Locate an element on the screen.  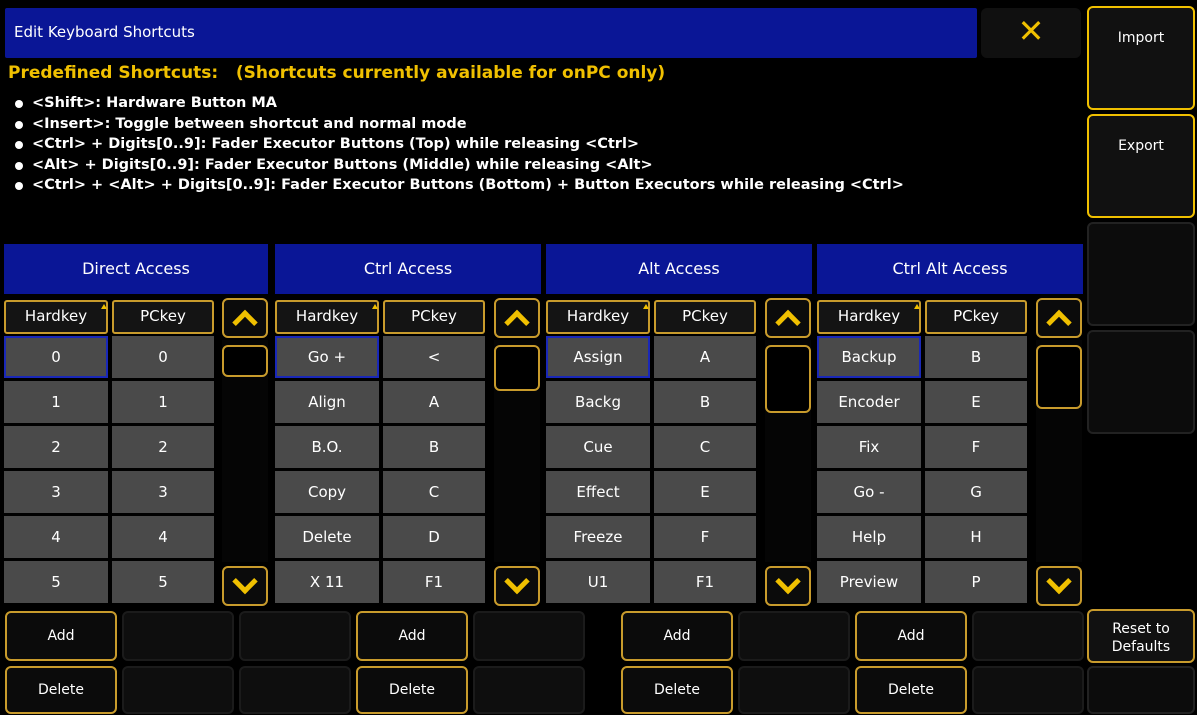
add-ctrl-alt-button: Add is located at coordinates (911, 636).